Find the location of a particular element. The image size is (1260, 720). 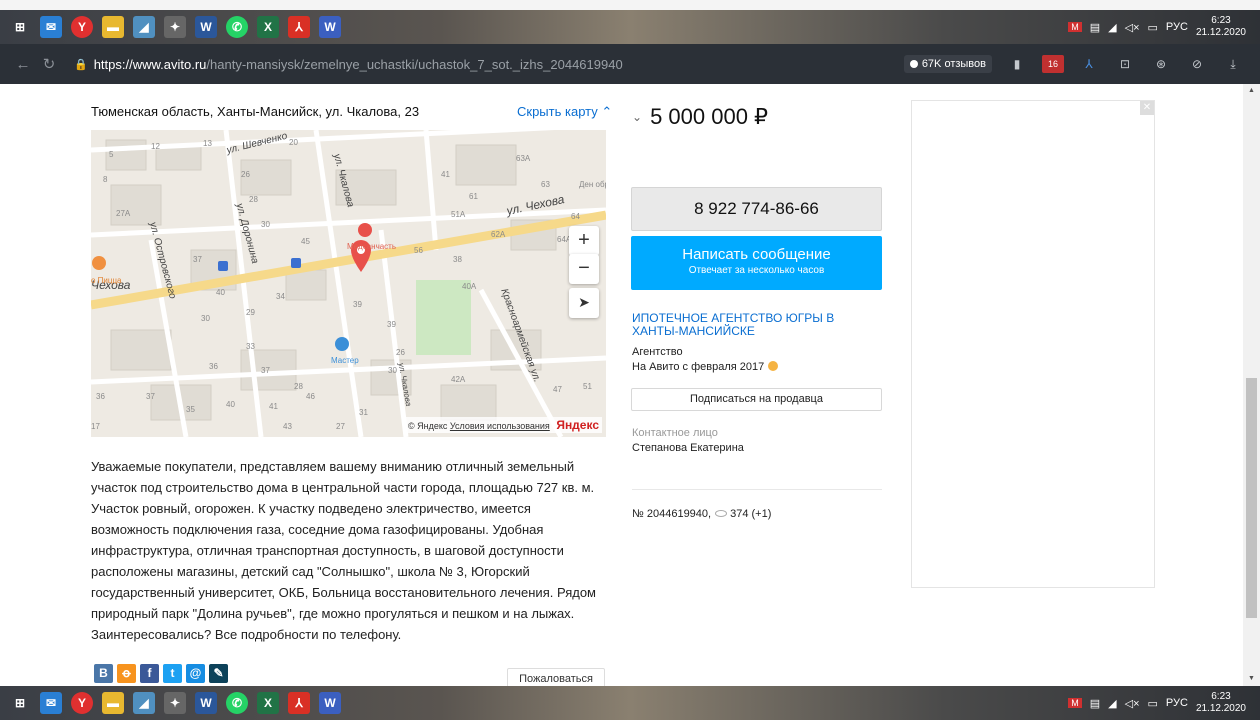

clock-date: 21.12.2020 is located at coordinates (1220, 32).